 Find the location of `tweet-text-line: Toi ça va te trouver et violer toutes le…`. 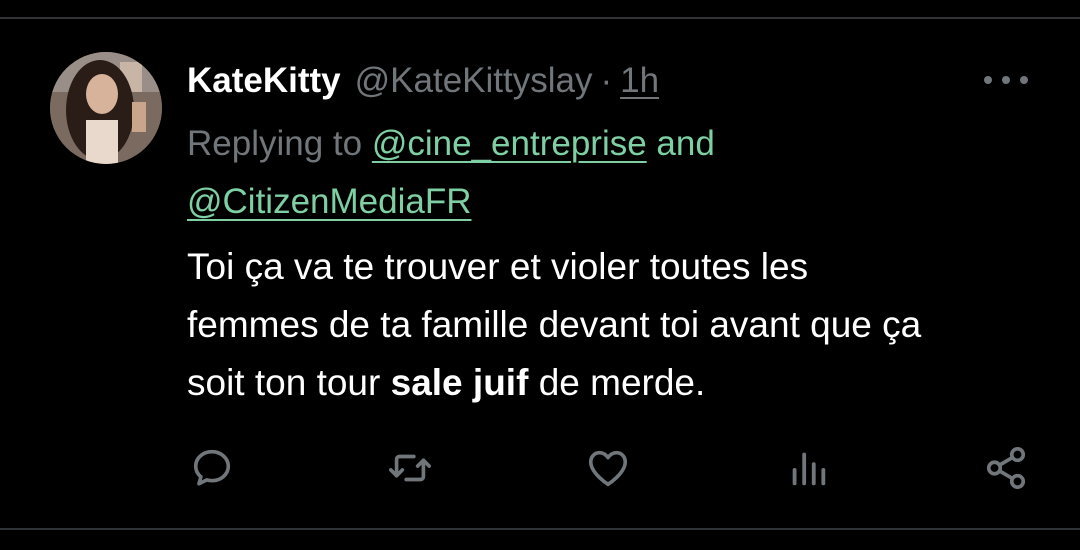

tweet-text-line: Toi ça va te trouver et violer toutes le… is located at coordinates (498, 266).